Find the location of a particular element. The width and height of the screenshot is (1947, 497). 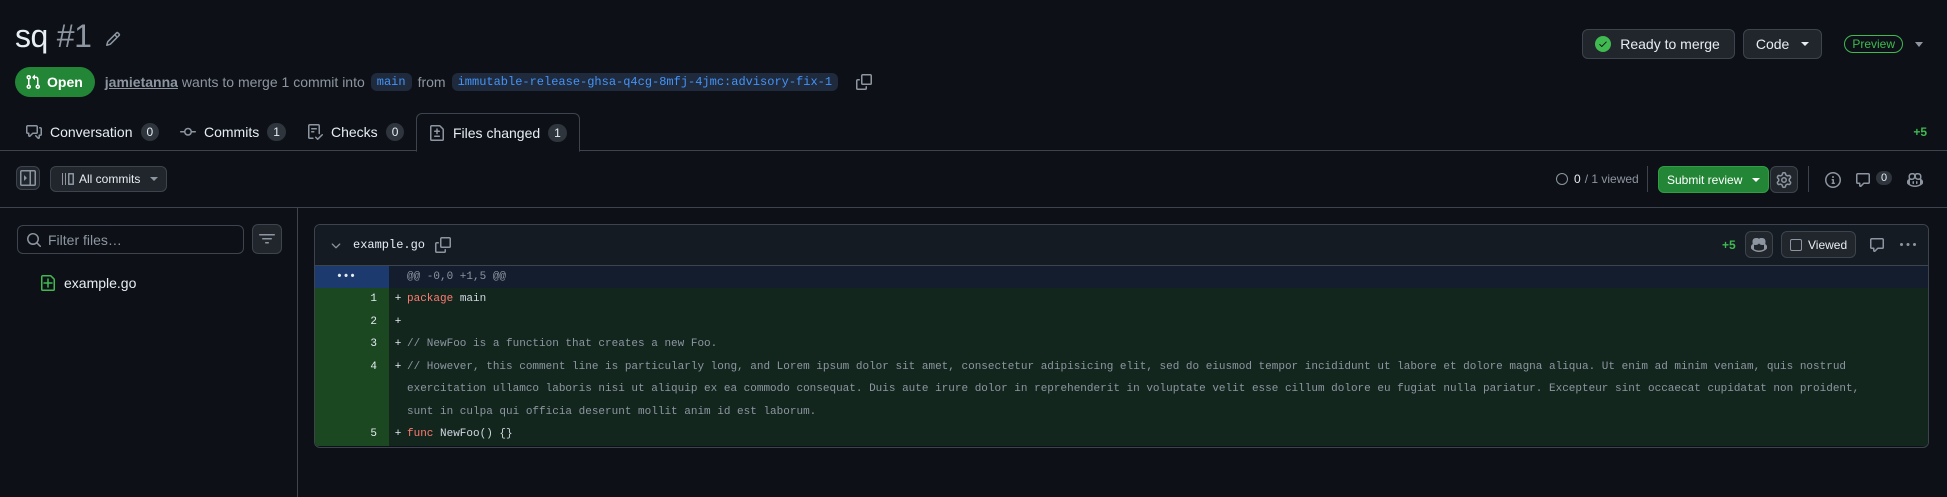

viewed-done: 0 is located at coordinates (1577, 179).